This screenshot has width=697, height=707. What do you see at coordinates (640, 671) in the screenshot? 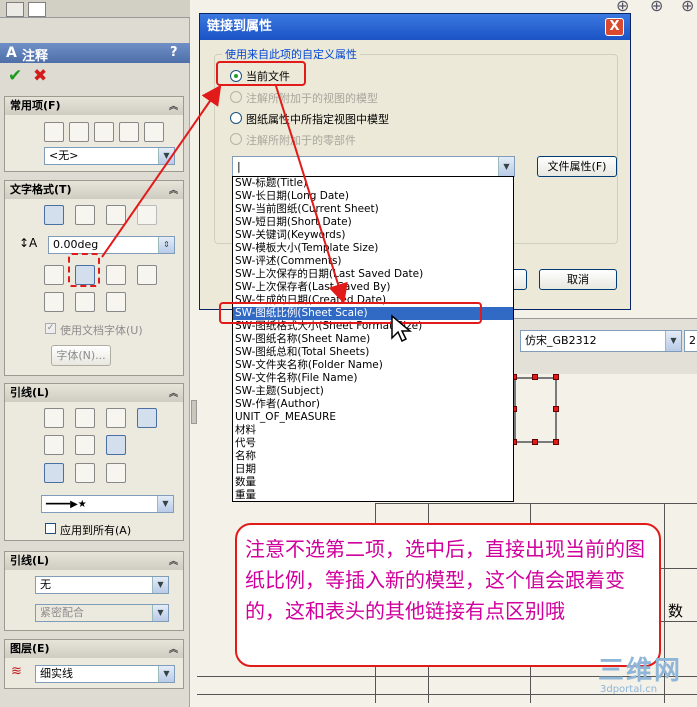
I see `watermark-logo: 三维网` at bounding box center [640, 671].